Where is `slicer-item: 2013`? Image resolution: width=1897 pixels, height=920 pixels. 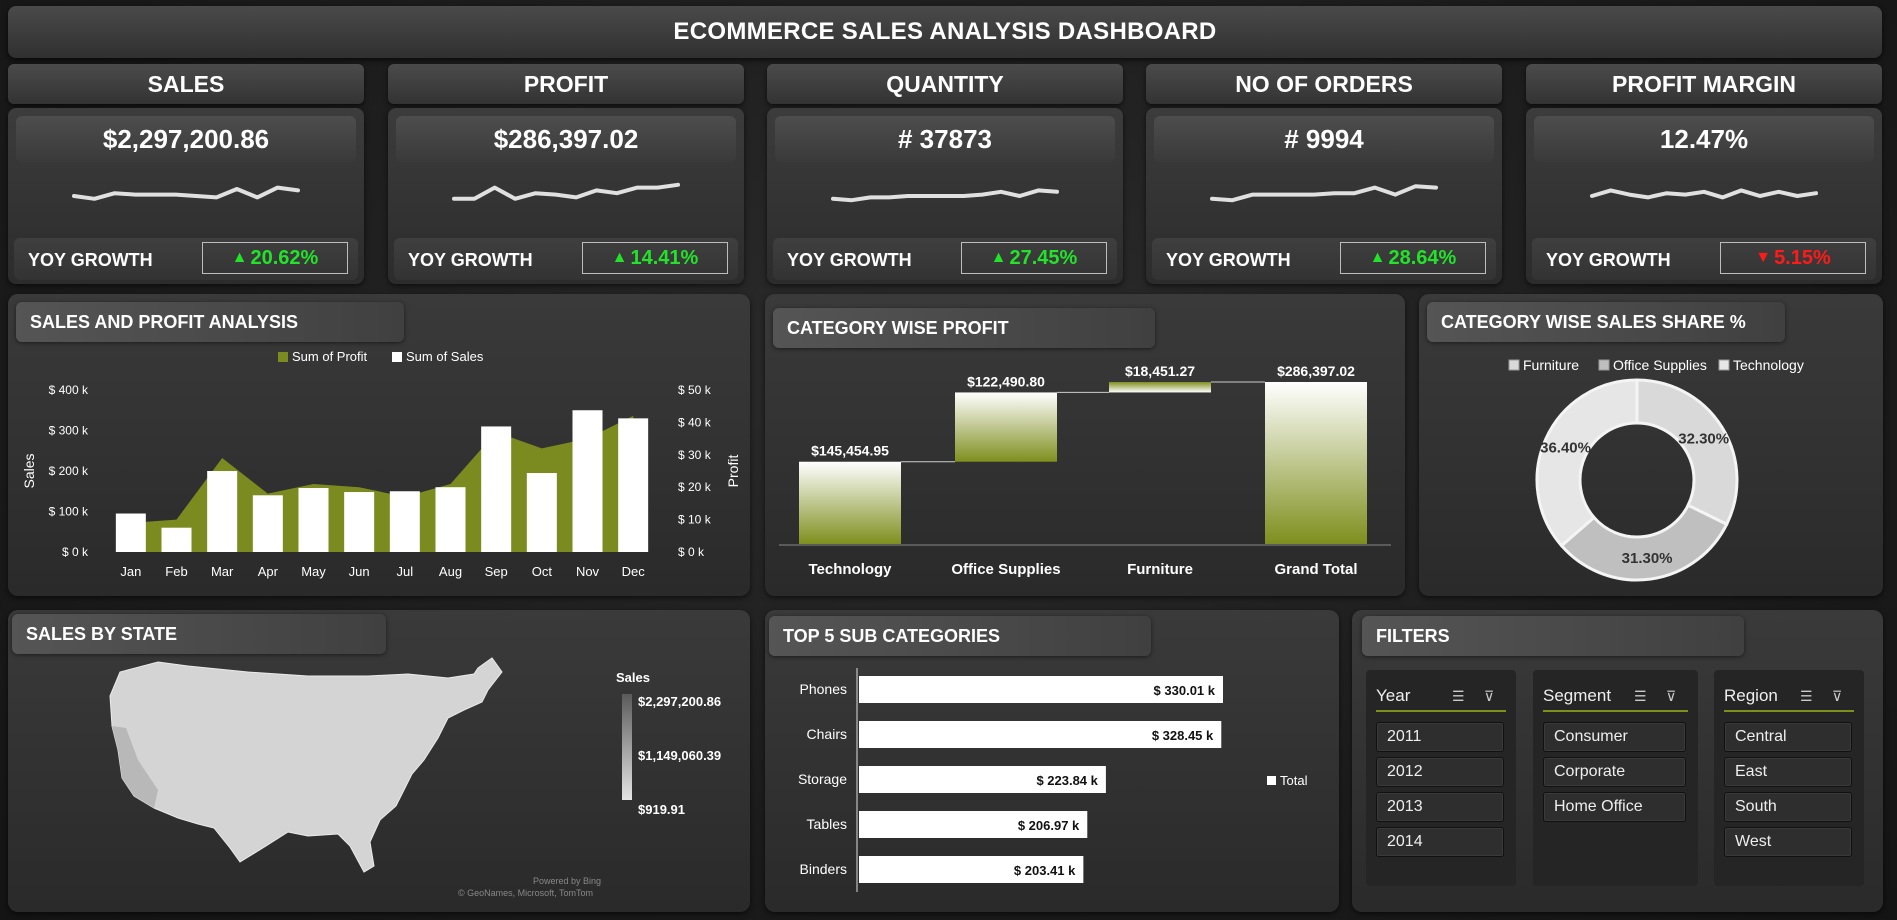 slicer-item: 2013 is located at coordinates (1440, 807).